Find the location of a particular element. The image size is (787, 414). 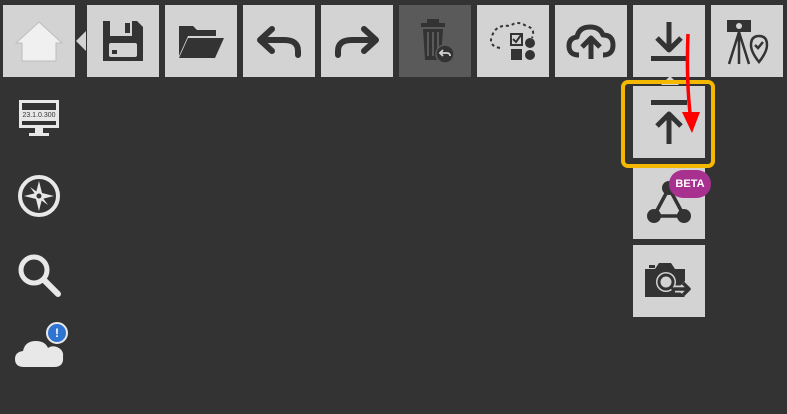

restore-deleted-button is located at coordinates (435, 41).